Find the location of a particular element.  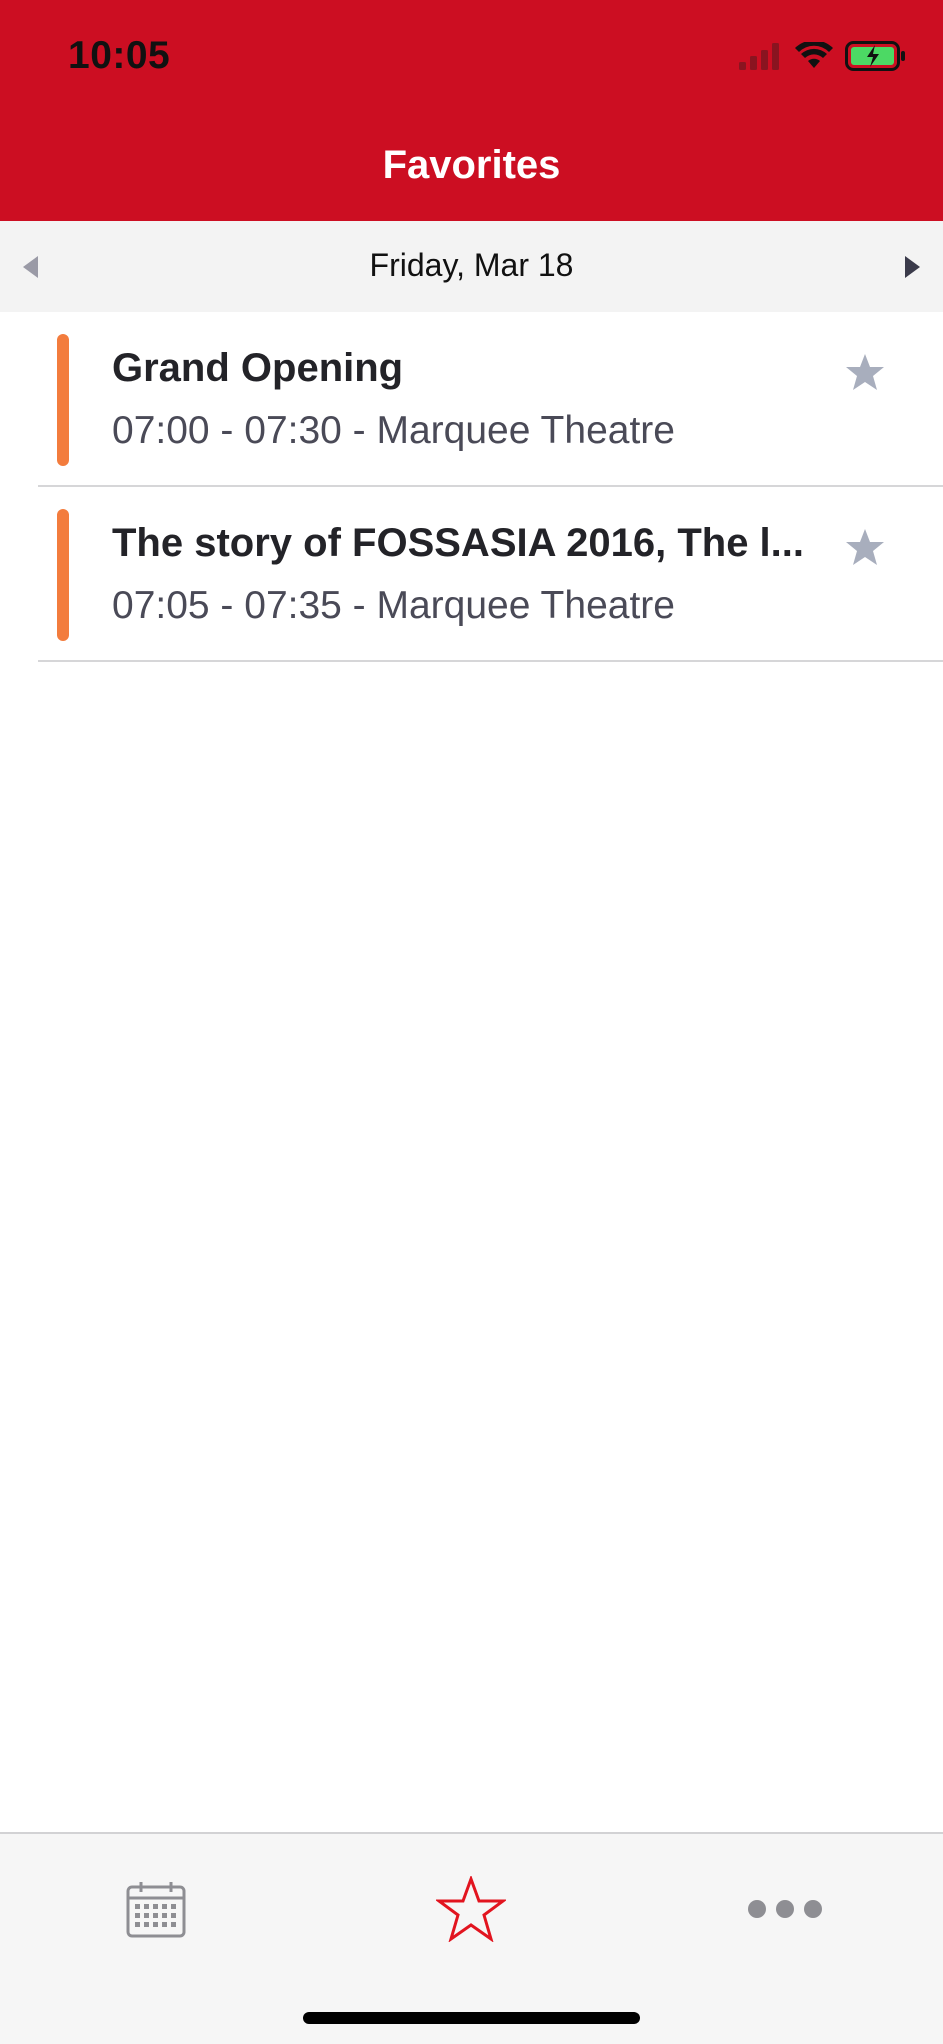

cellular-signal-icon is located at coordinates (761, 58).